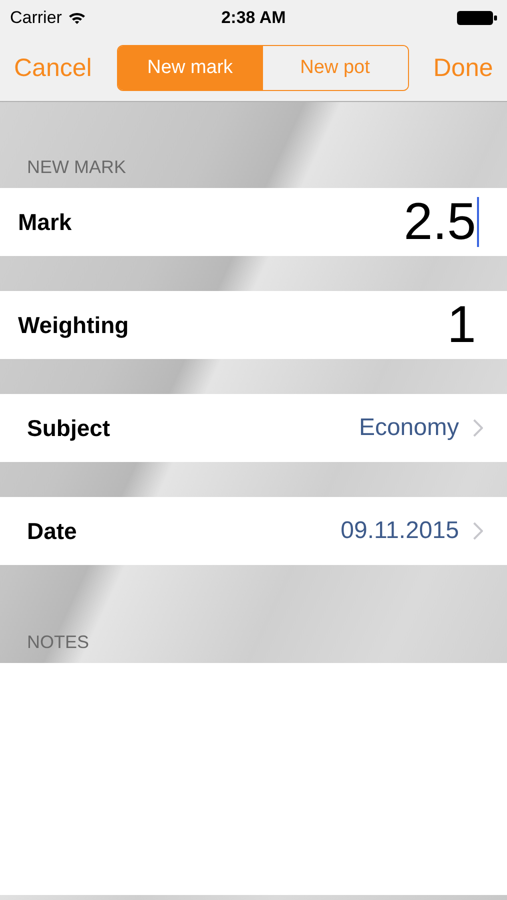 The width and height of the screenshot is (507, 900). Describe the element at coordinates (477, 17) in the screenshot. I see `battery-icon` at that location.